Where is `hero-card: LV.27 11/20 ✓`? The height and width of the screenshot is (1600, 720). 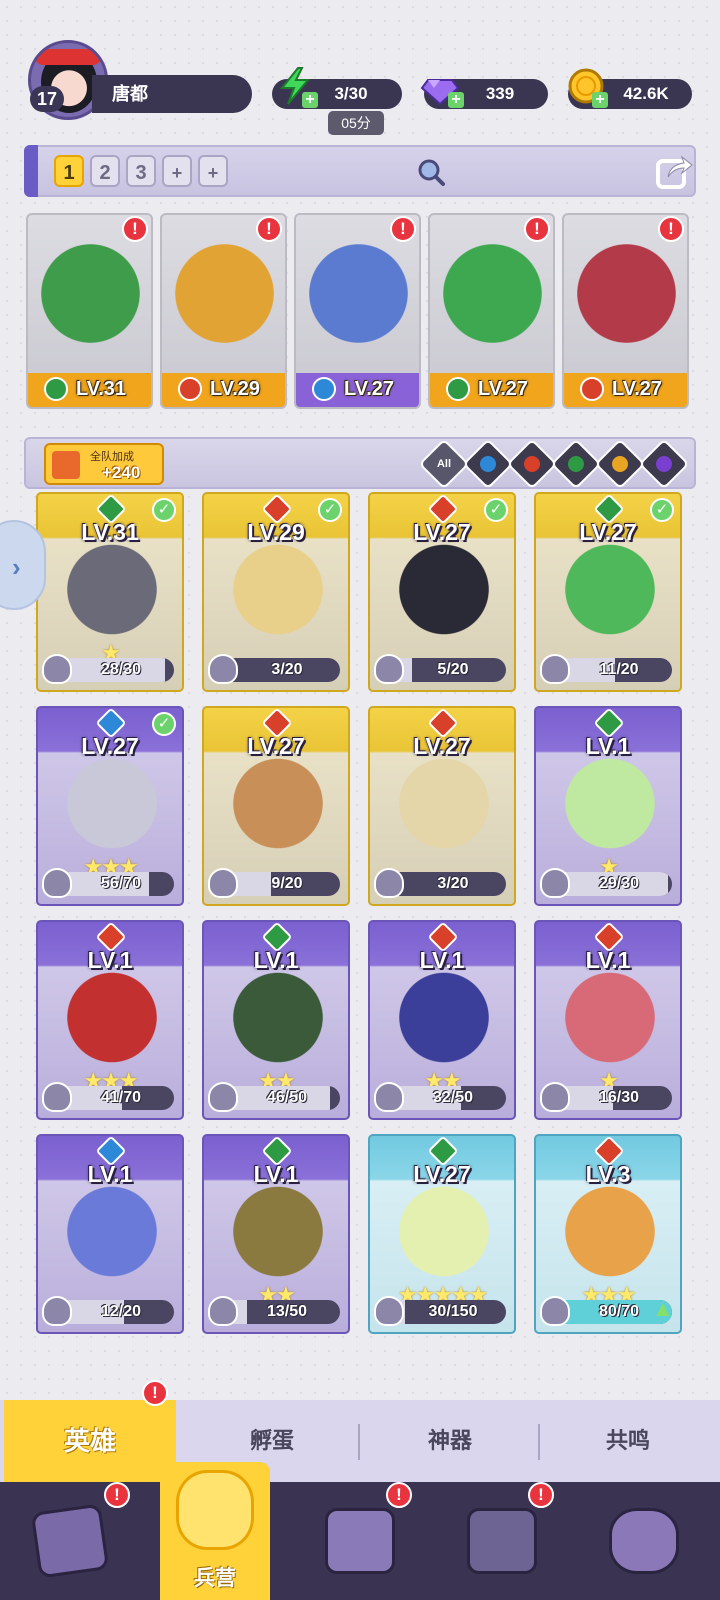 hero-card: LV.27 11/20 ✓ is located at coordinates (608, 592).